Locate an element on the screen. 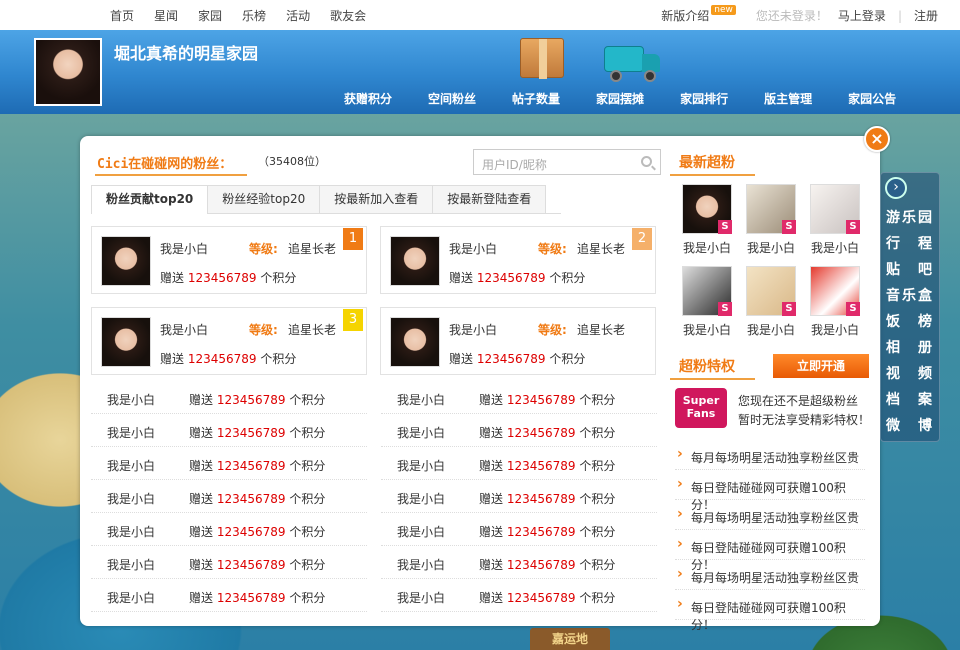 The width and height of the screenshot is (960, 650). arrow-right-icon: › is located at coordinates (896, 188).